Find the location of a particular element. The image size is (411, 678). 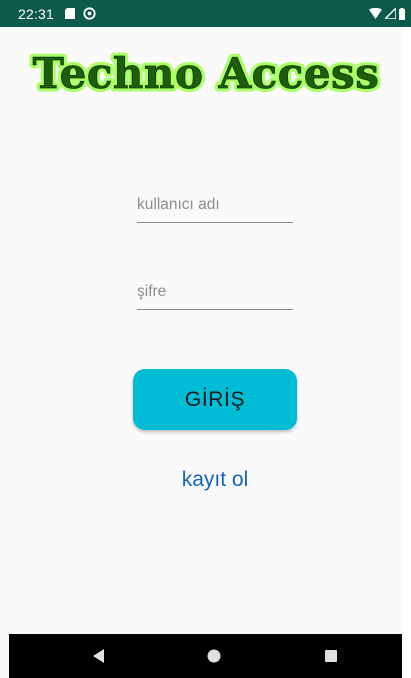

username-field is located at coordinates (215, 200).